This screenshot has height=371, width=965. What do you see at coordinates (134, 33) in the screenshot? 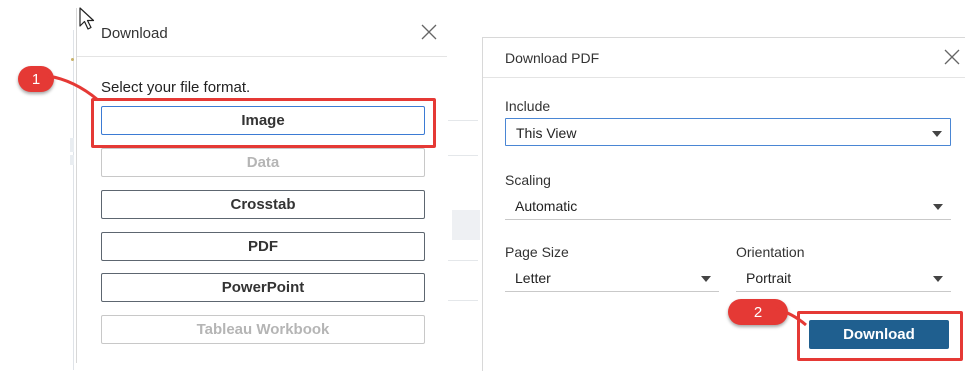
I see `download-dialog-title: Download` at bounding box center [134, 33].